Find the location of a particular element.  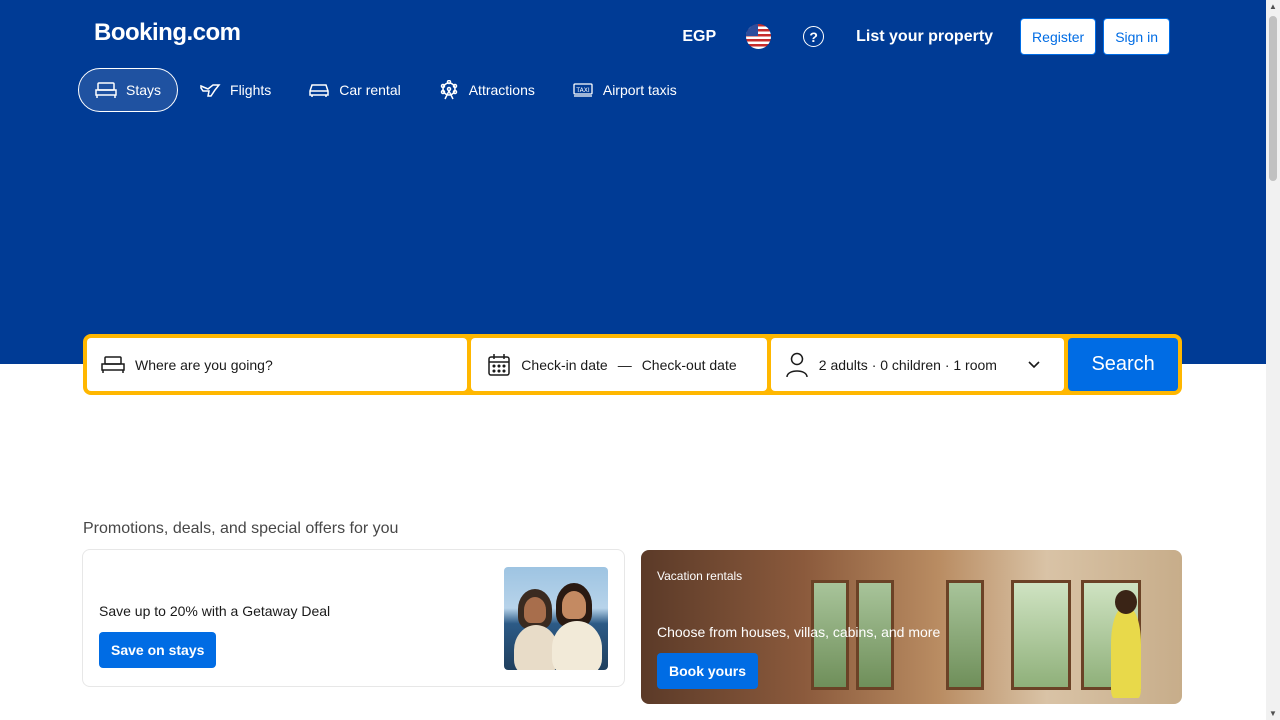

checkout-label: Check-out date is located at coordinates (689, 364).